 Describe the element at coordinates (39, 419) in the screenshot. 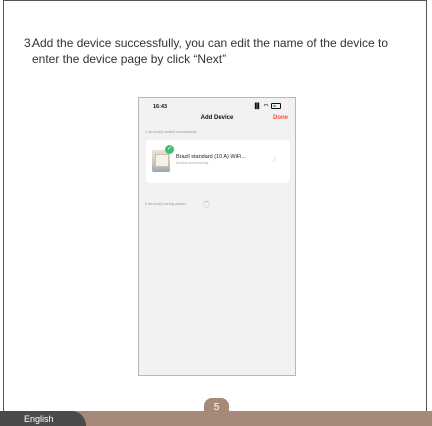

I see `language-label: English` at that location.